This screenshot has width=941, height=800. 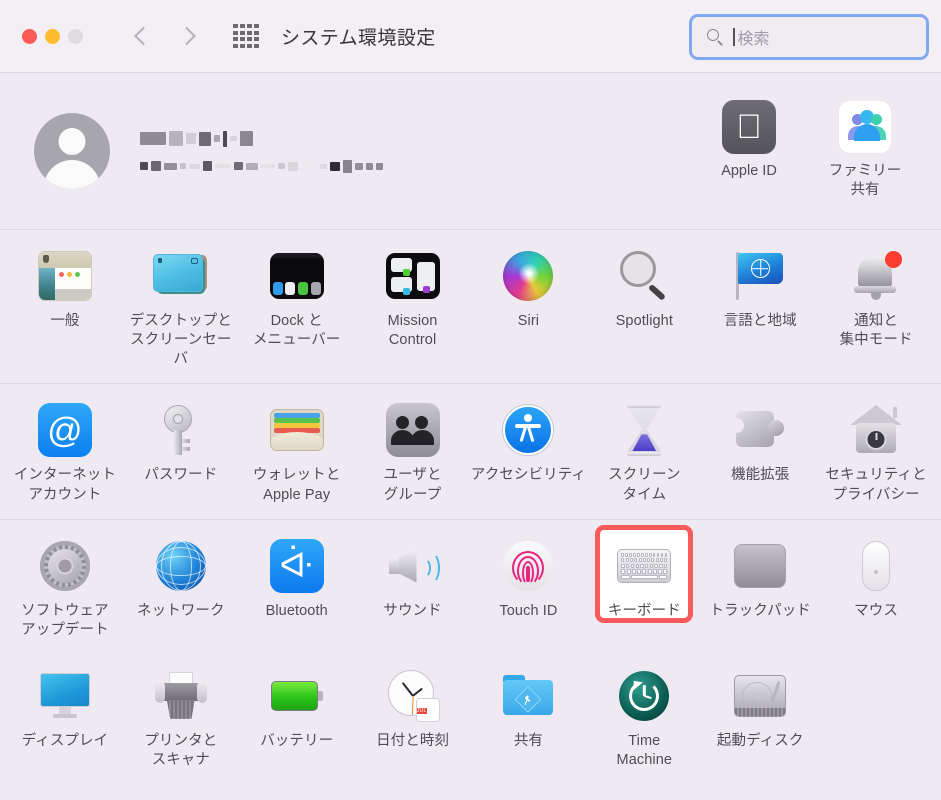 I want to click on general-icon, so click(x=64, y=276).